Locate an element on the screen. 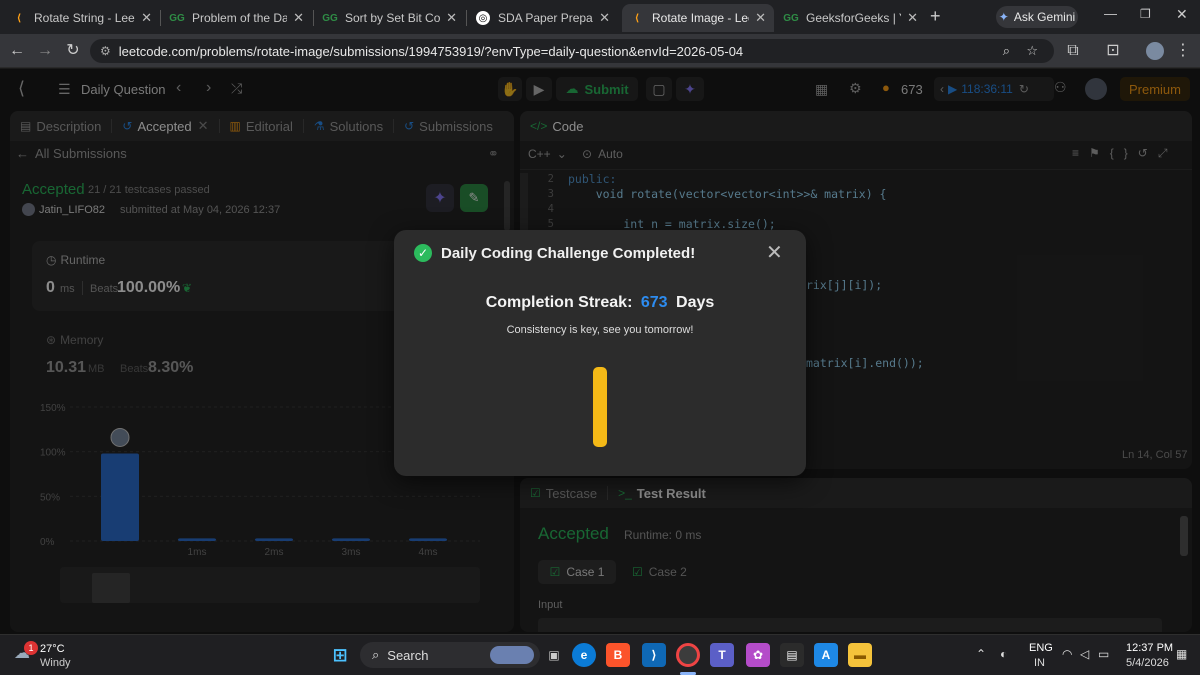 The width and height of the screenshot is (1200, 675). clock-time: 12:37 PM is located at coordinates (1149, 648).